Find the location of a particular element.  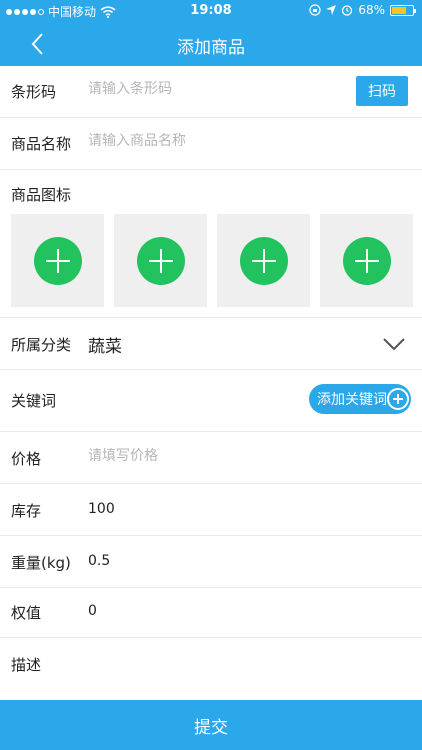

price-input is located at coordinates (238, 456).